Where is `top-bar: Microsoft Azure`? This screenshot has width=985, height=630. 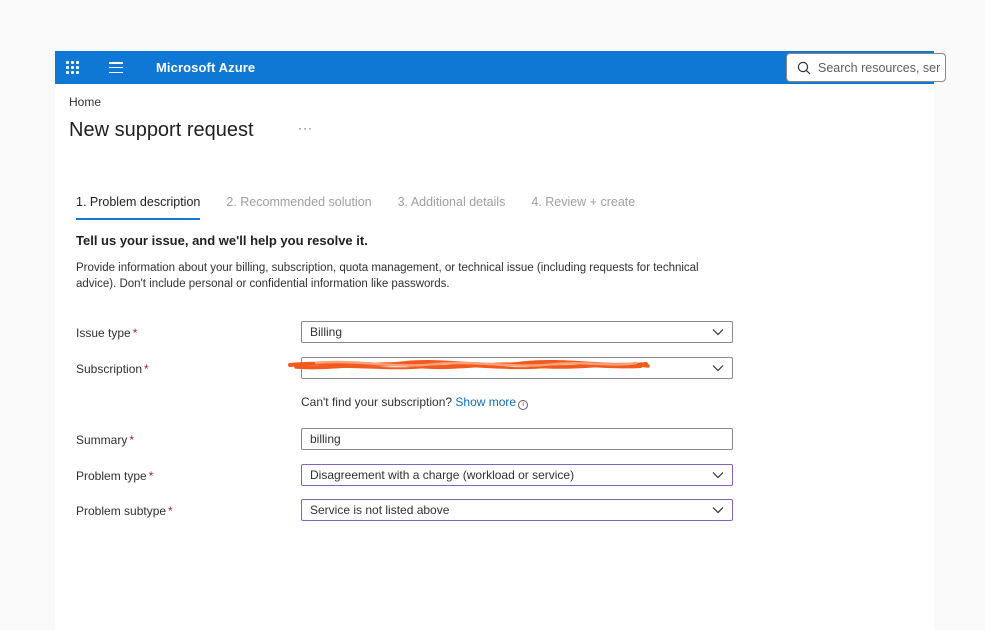 top-bar: Microsoft Azure is located at coordinates (500, 67).